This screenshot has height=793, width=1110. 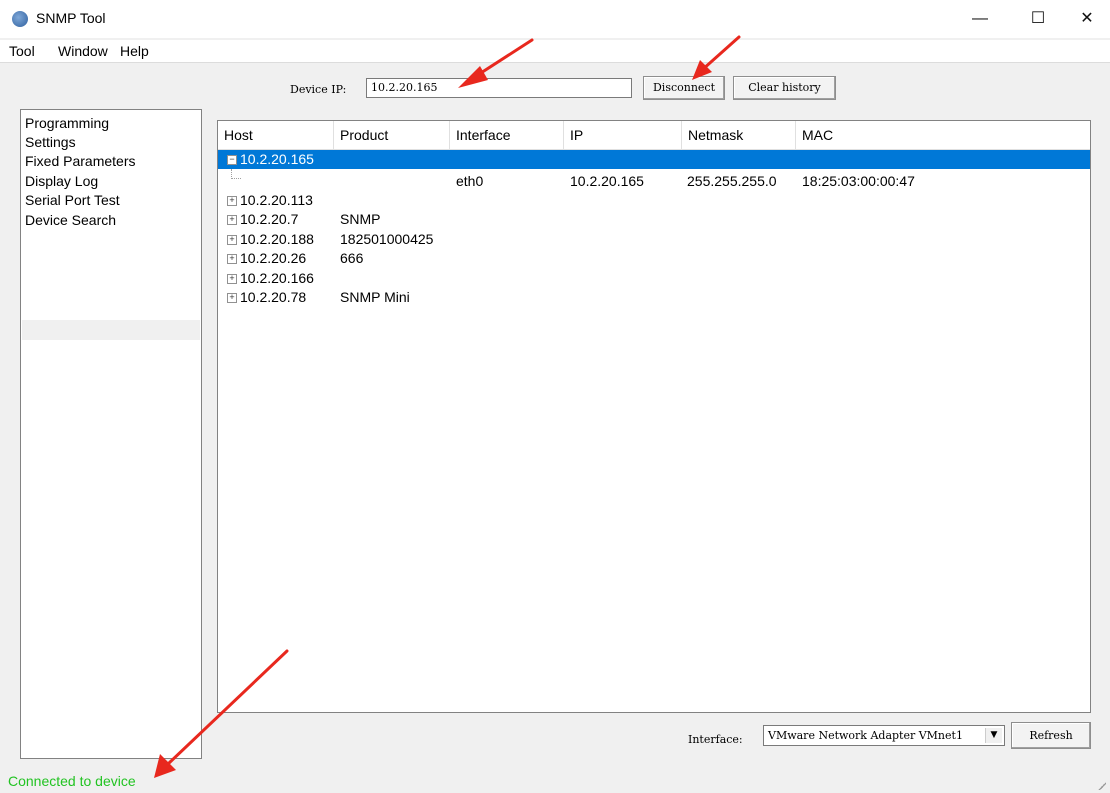 I want to click on refresh-button: Refresh, so click(x=1051, y=735).